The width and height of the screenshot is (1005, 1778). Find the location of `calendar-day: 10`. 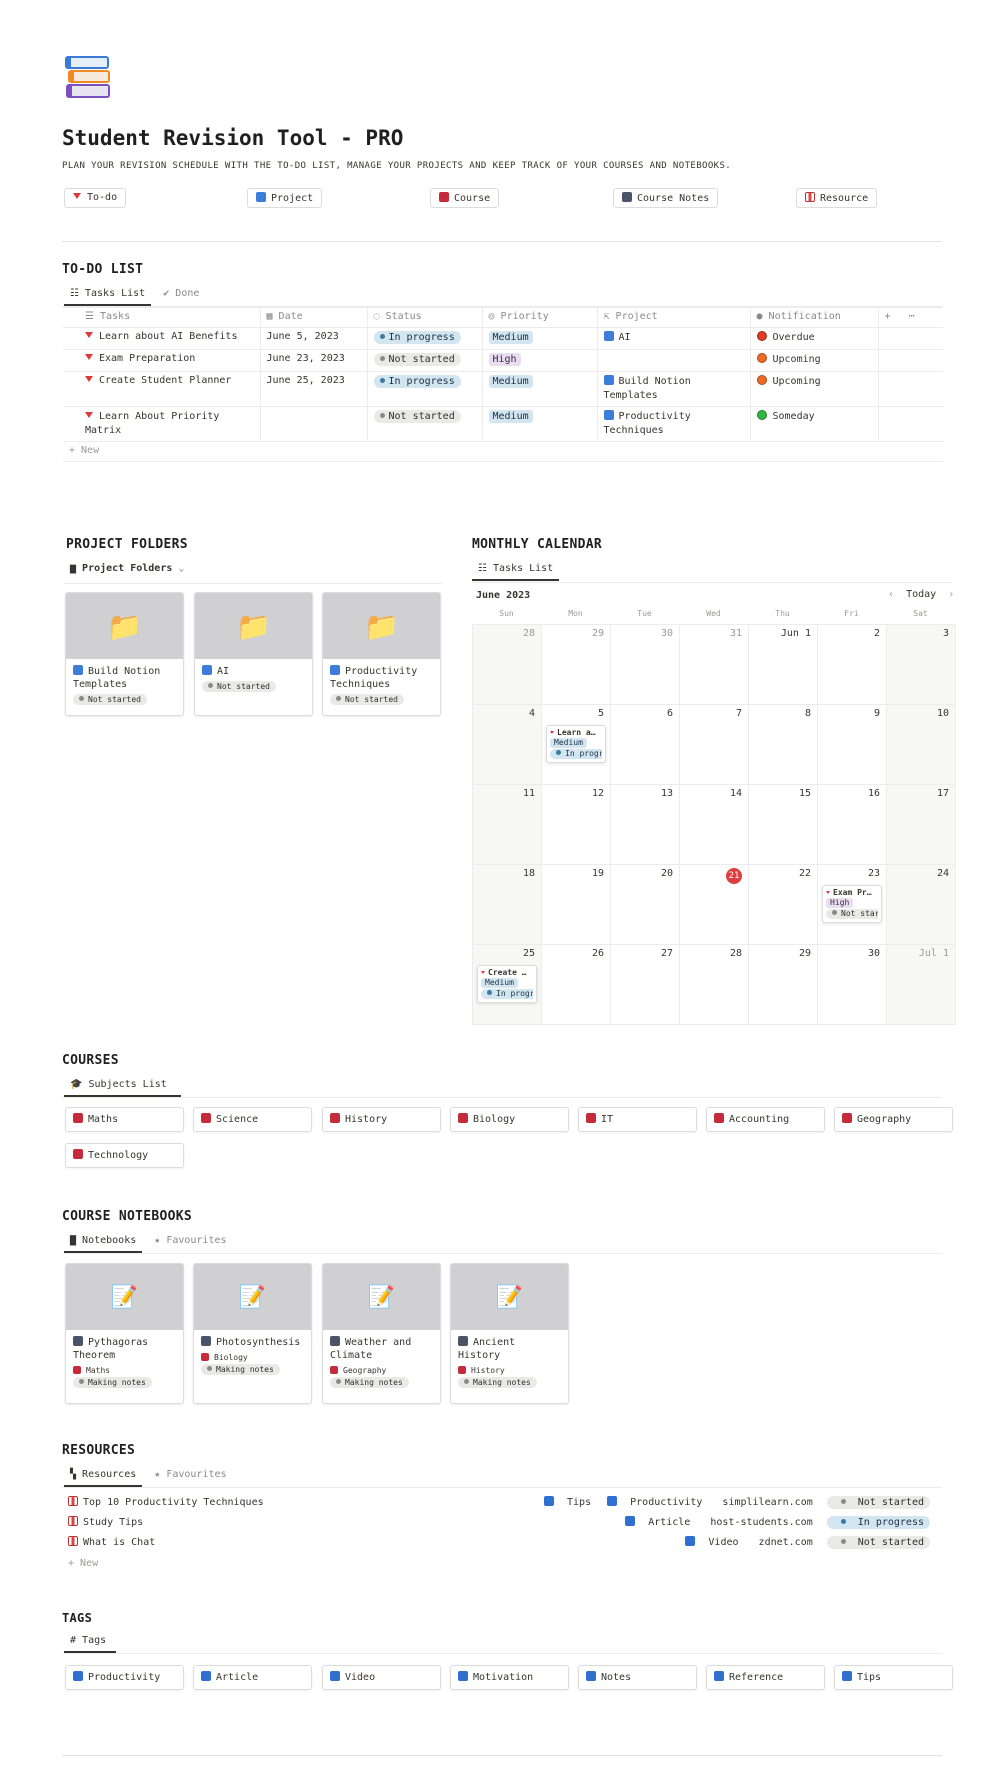

calendar-day: 10 is located at coordinates (921, 744).